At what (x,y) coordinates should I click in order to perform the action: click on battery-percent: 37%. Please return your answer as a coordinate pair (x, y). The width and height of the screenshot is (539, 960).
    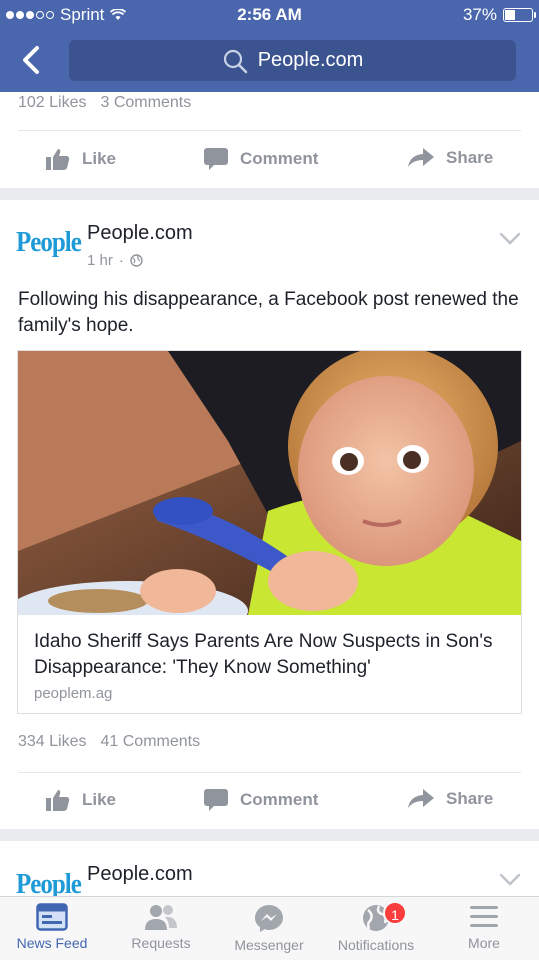
    Looking at the image, I should click on (479, 14).